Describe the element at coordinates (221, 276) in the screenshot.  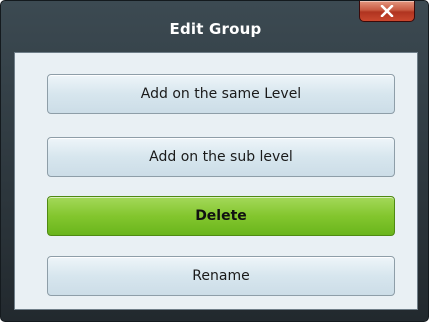
I see `rename-button: Rename` at that location.